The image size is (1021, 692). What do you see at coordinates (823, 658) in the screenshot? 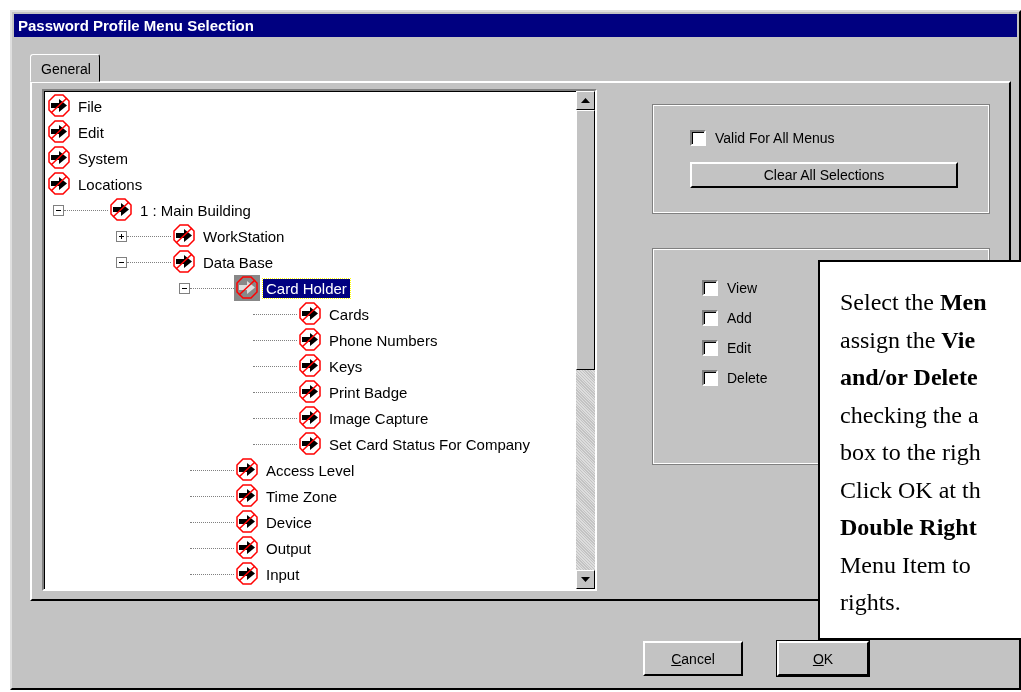
I see `dialog-button: OK` at bounding box center [823, 658].